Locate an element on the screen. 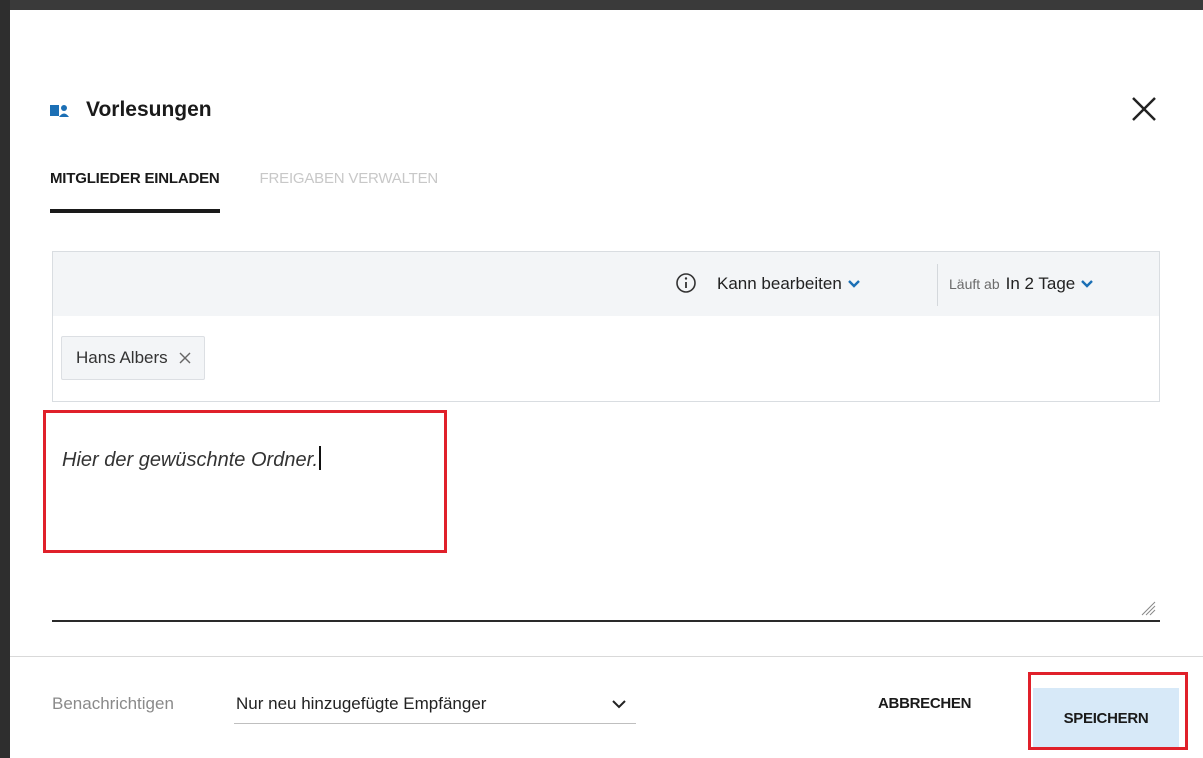  notify-value: Nur neu hinzugefügte Empfänger is located at coordinates (361, 703).